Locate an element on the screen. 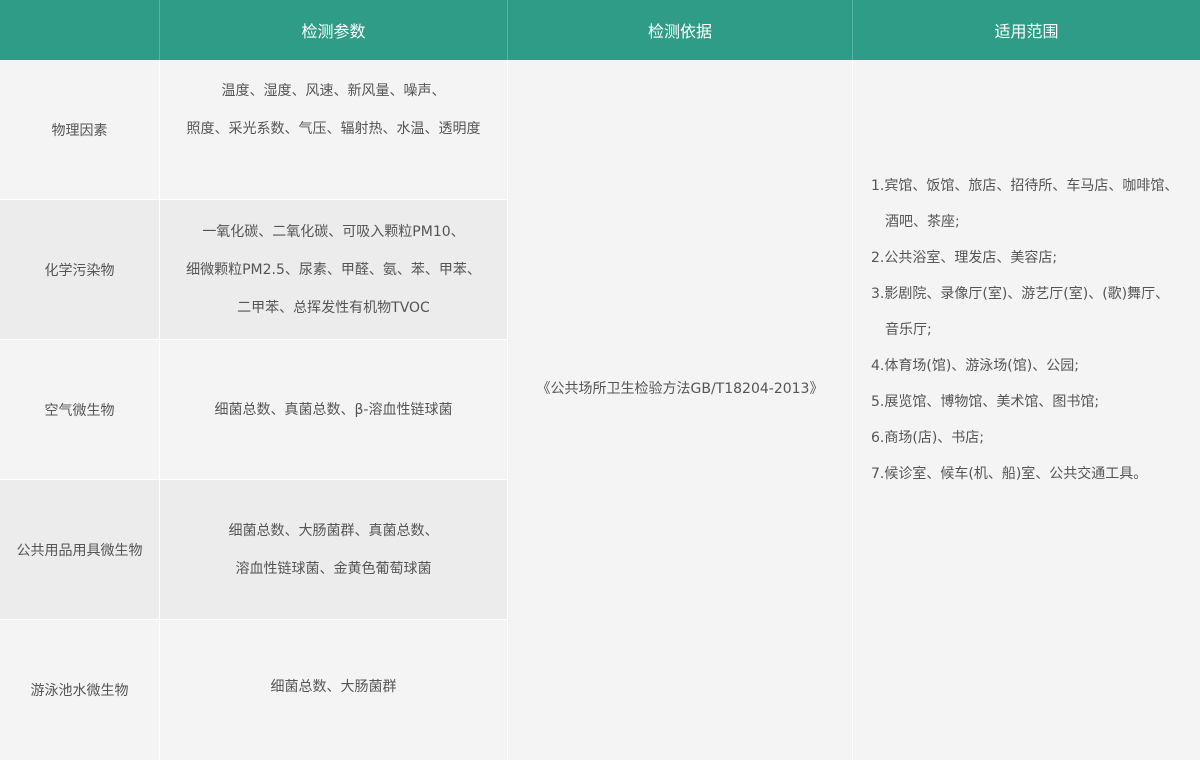  category-cell-physical: 物理因素 is located at coordinates (80, 130).